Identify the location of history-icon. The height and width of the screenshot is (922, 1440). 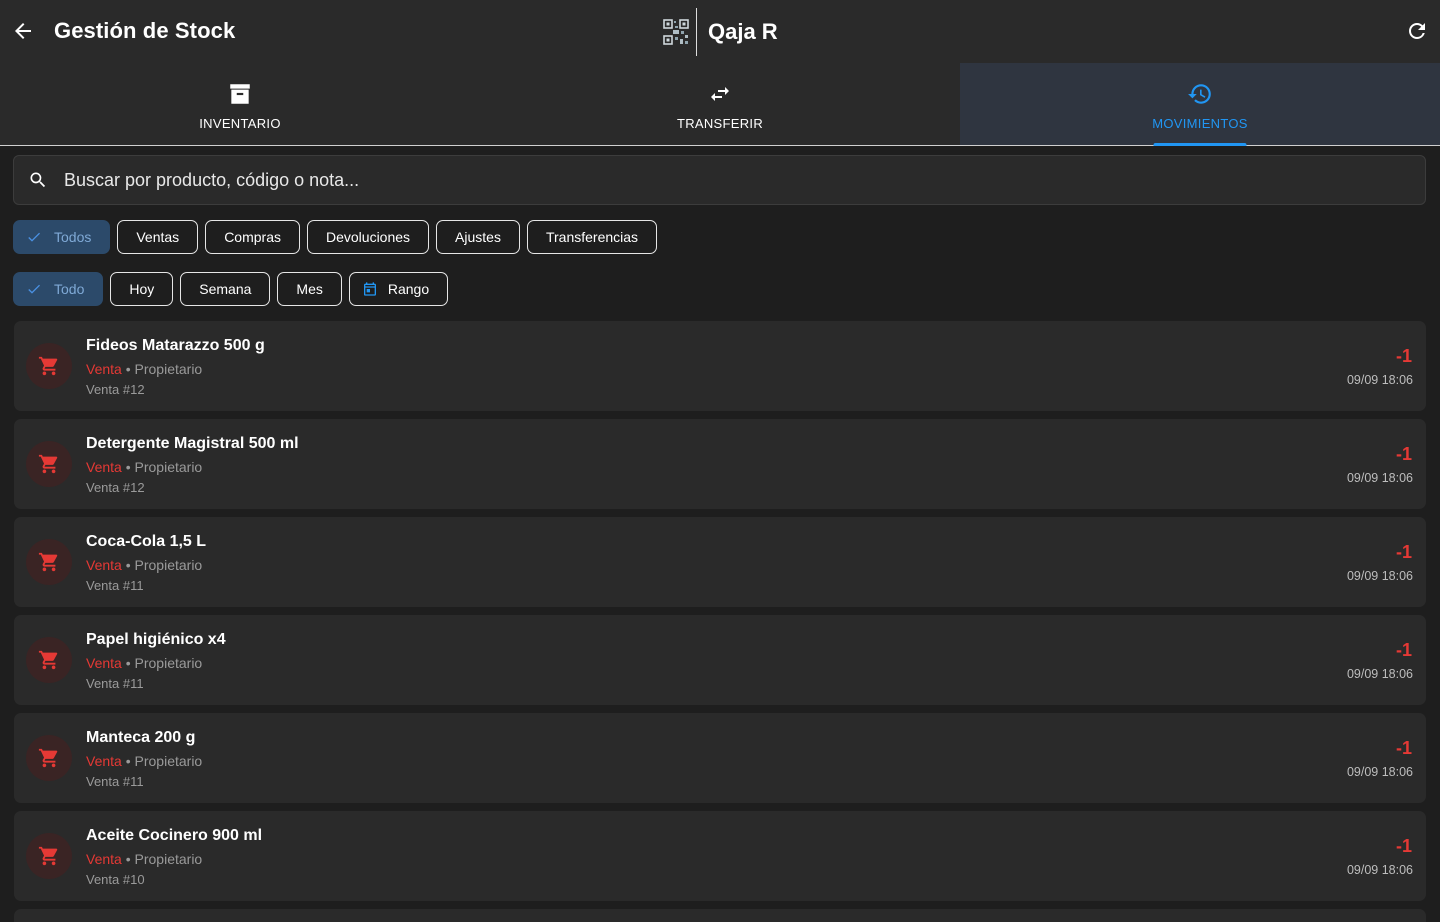
(1199, 94).